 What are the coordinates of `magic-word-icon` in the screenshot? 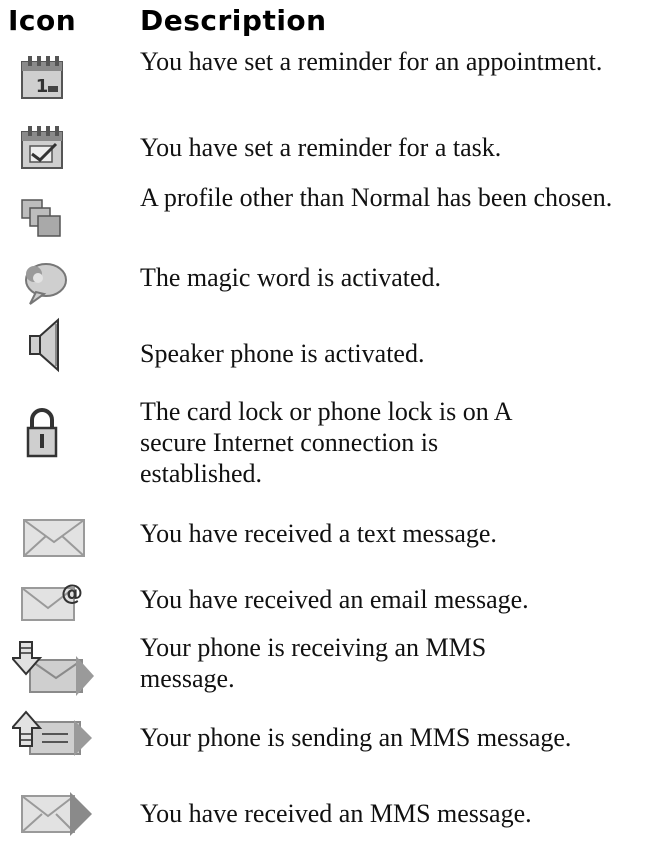 It's located at (54, 286).